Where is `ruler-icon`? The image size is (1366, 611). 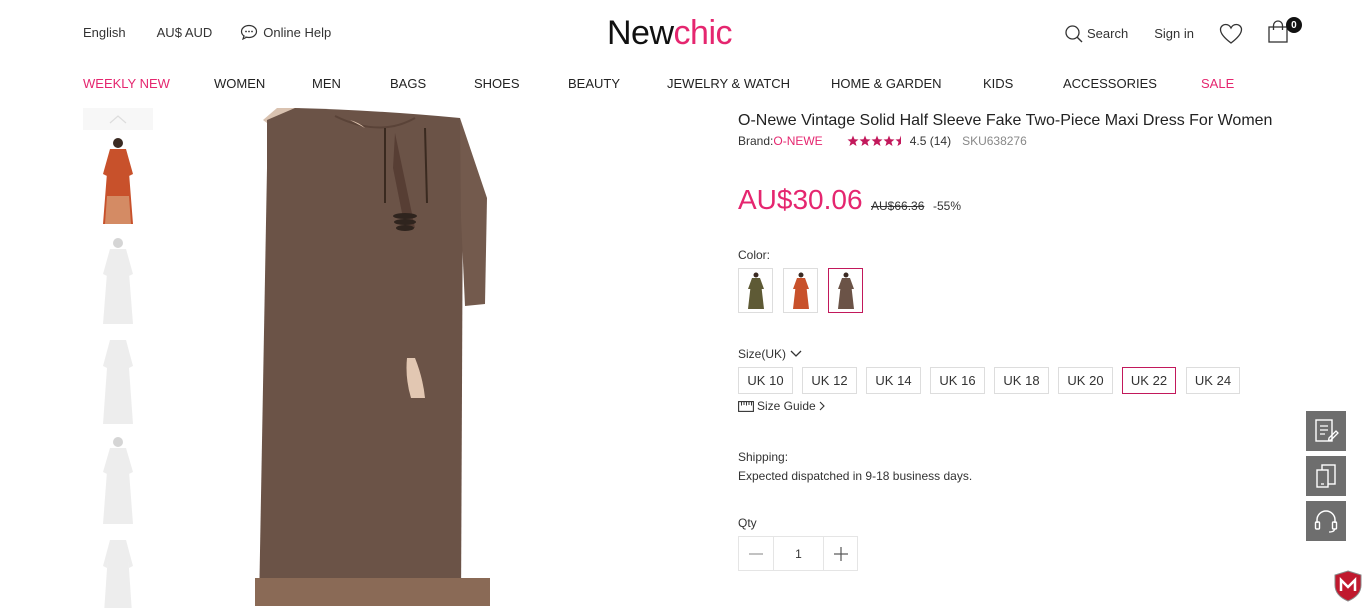
ruler-icon is located at coordinates (746, 406).